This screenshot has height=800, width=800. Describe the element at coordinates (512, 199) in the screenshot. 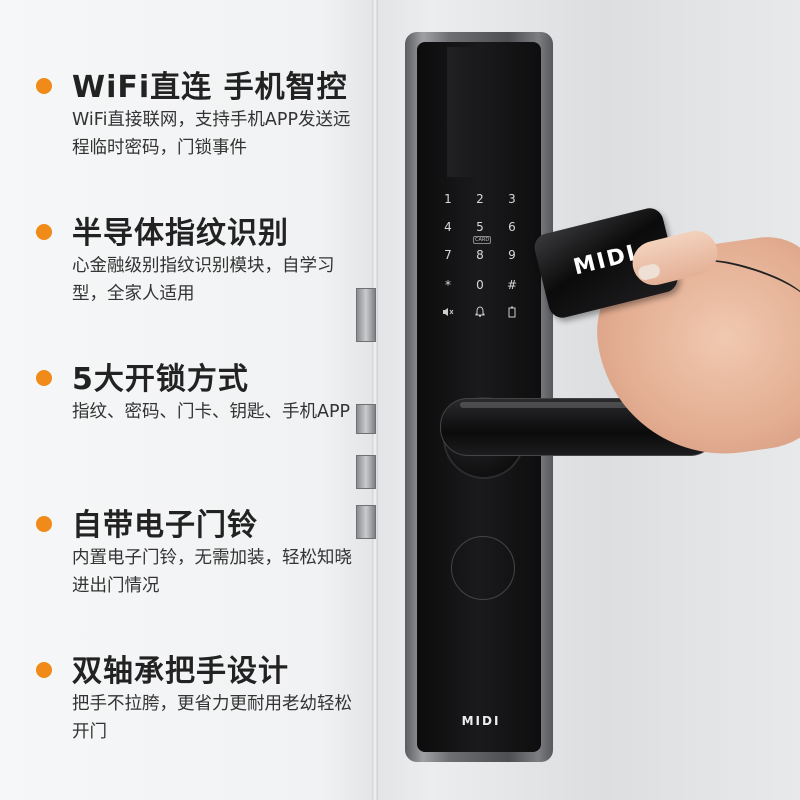

I see `key-3: 3` at that location.